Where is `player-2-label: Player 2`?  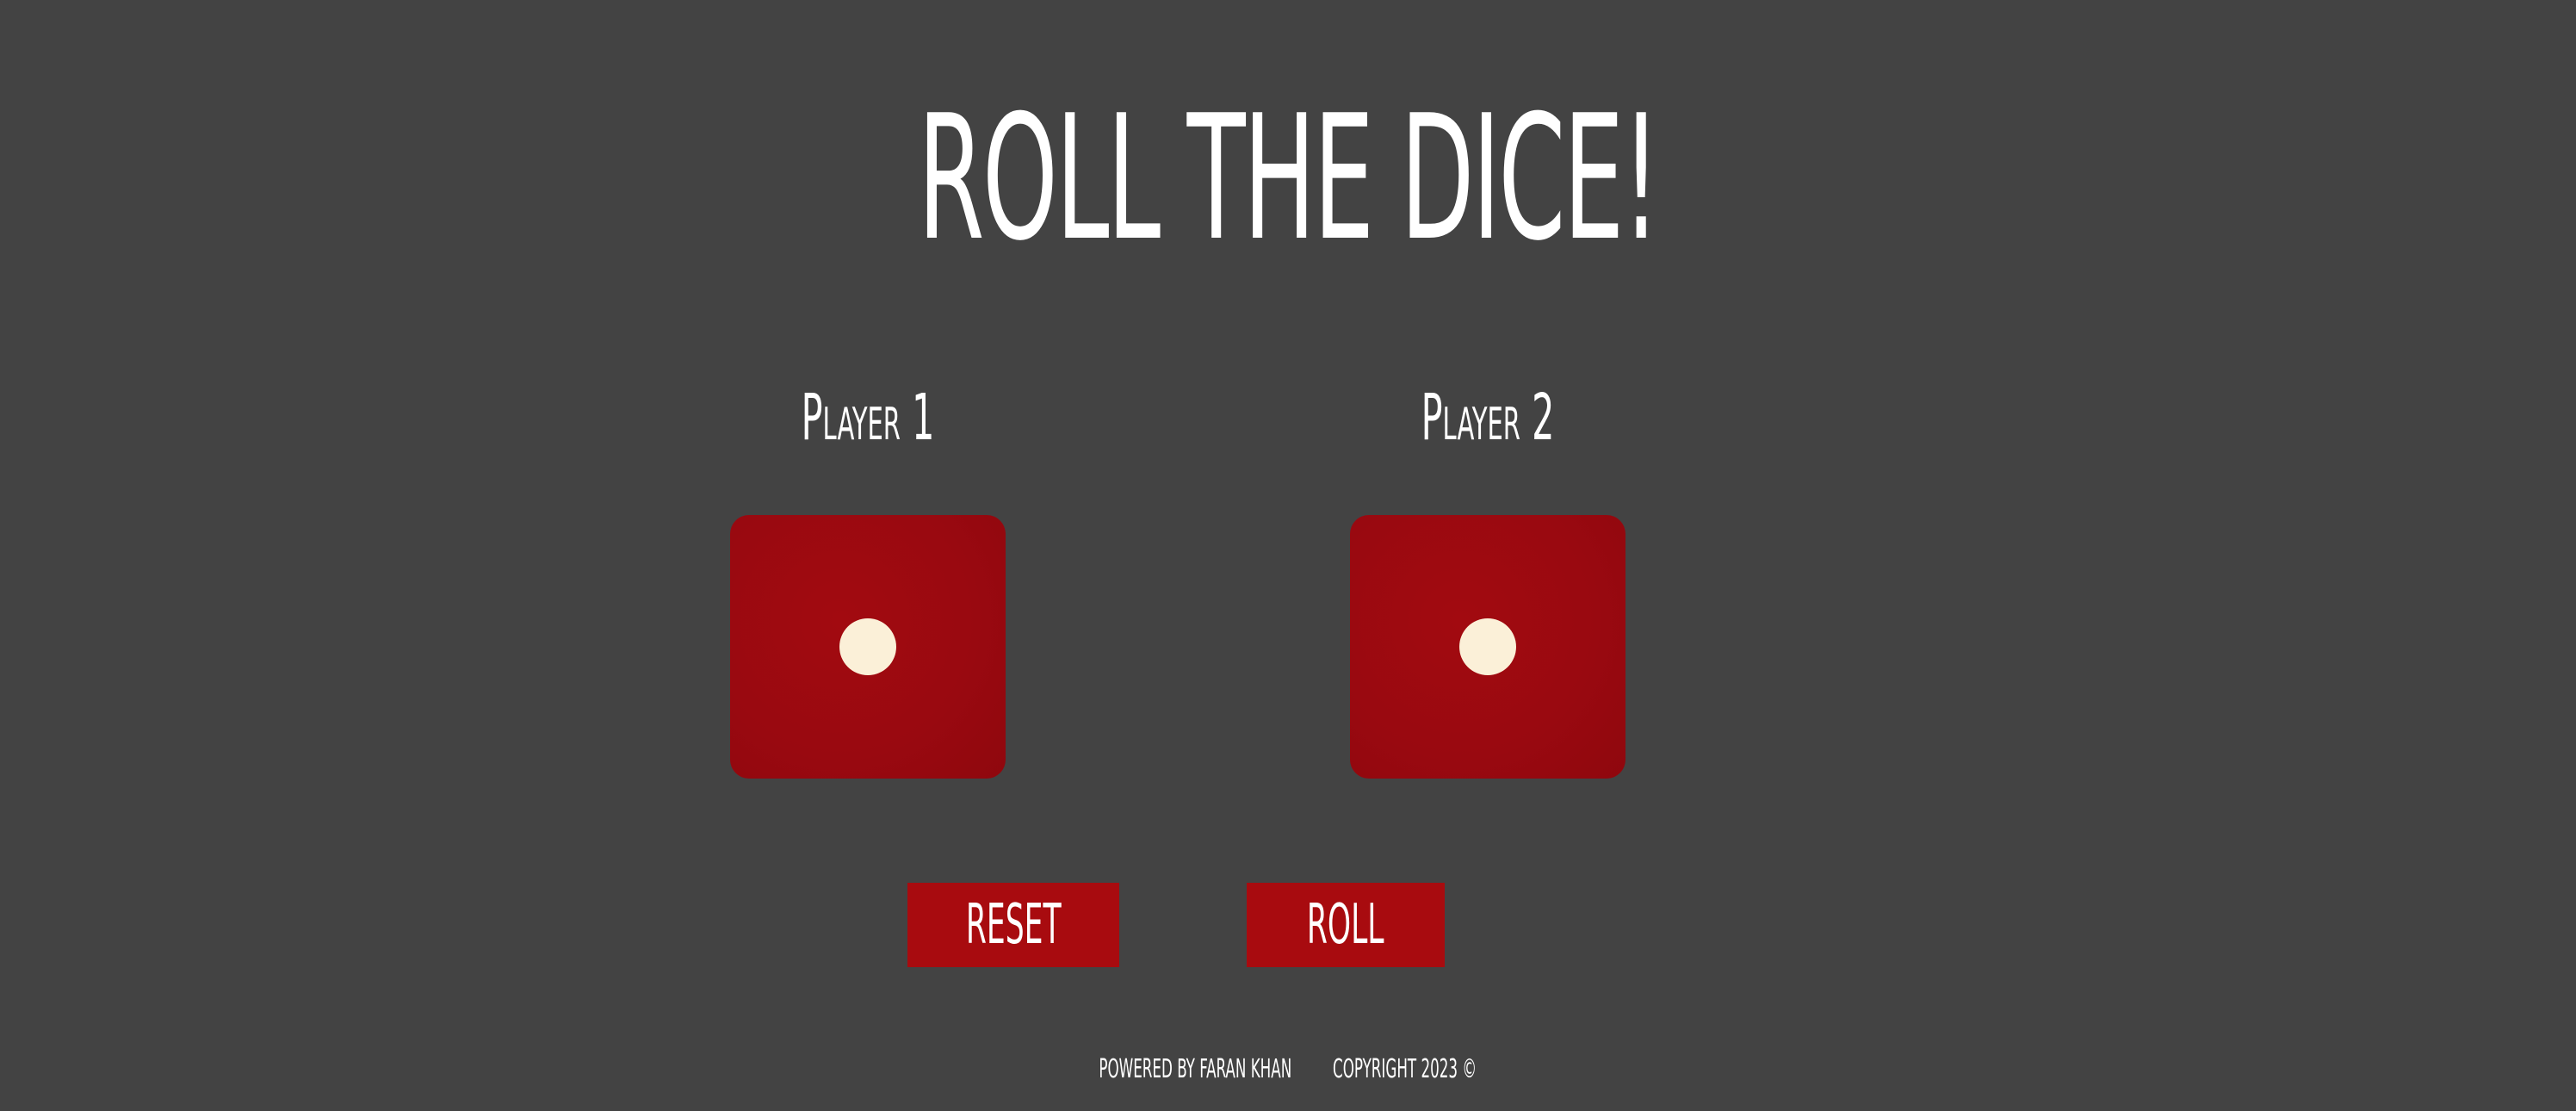
player-2-label: Player 2 is located at coordinates (1488, 418).